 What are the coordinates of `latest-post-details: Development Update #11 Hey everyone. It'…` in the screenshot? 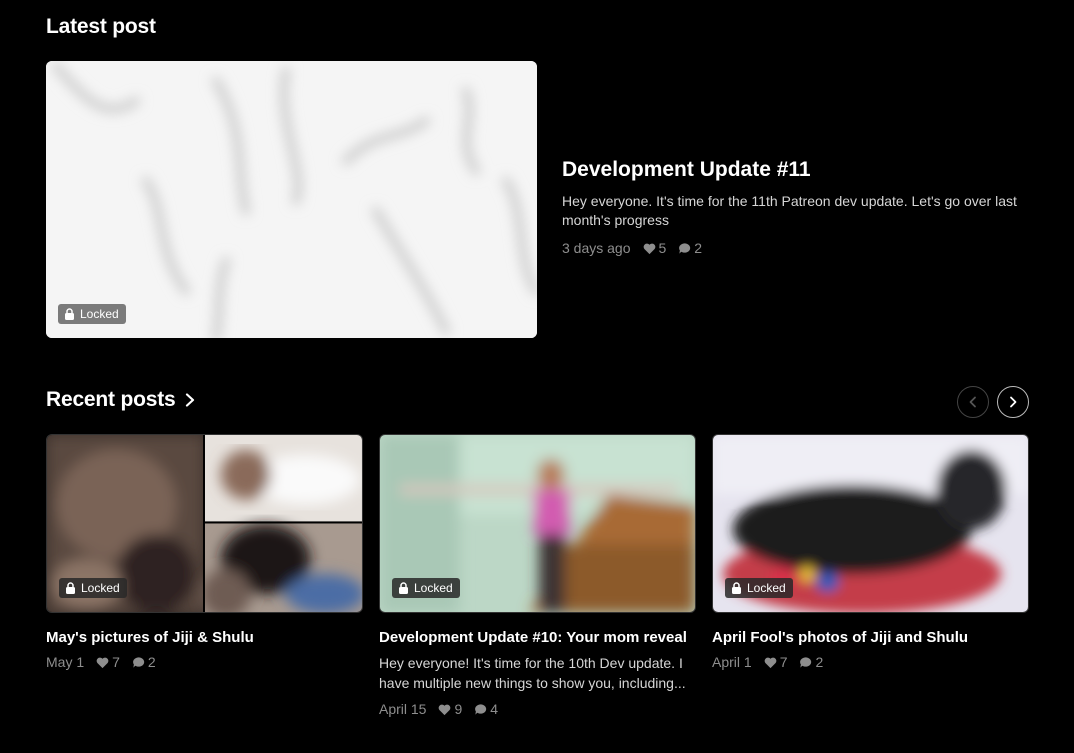 It's located at (797, 207).